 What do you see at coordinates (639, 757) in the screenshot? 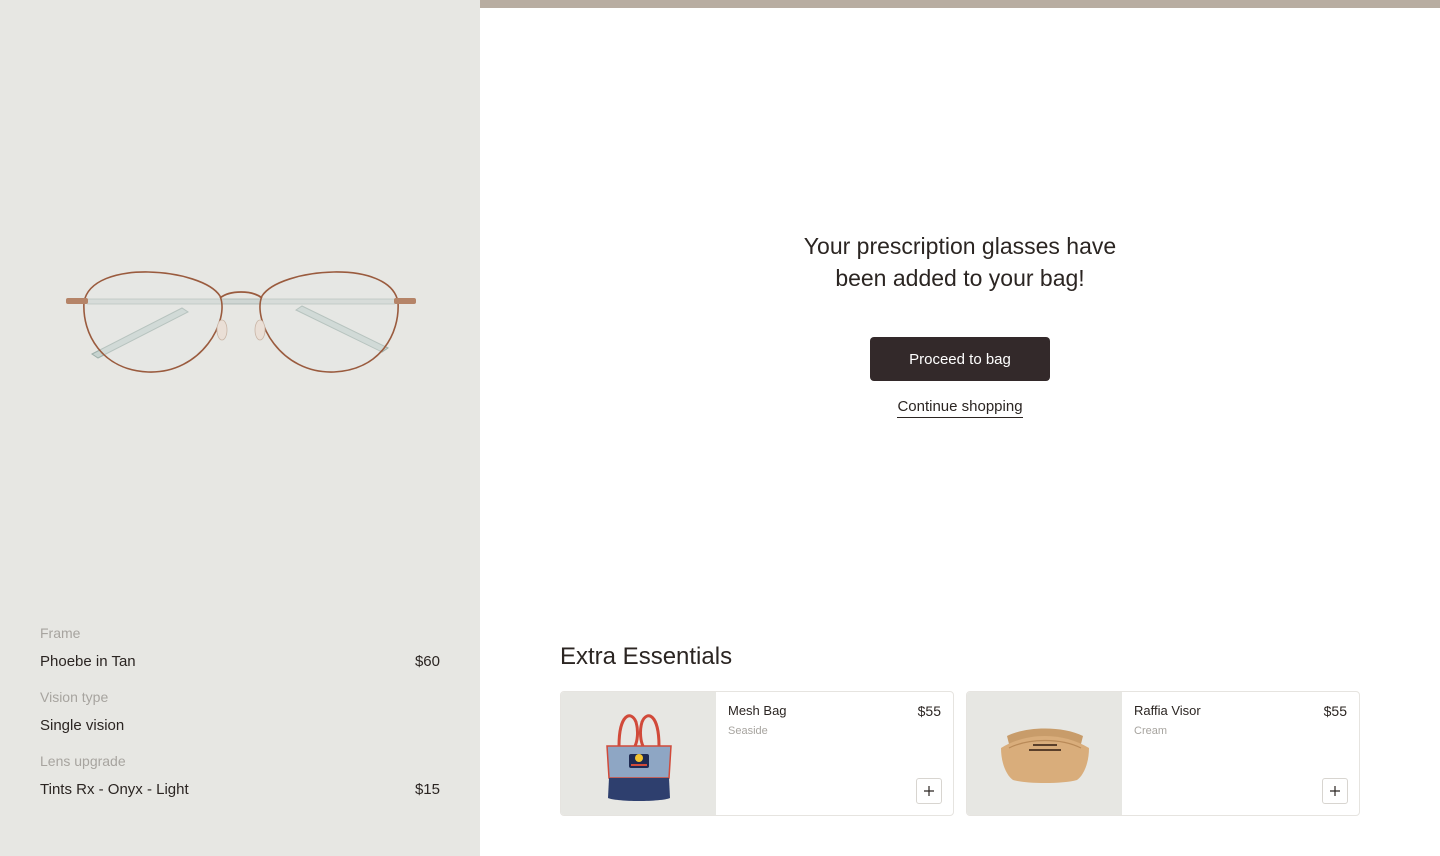
I see `mesh-bag-image` at bounding box center [639, 757].